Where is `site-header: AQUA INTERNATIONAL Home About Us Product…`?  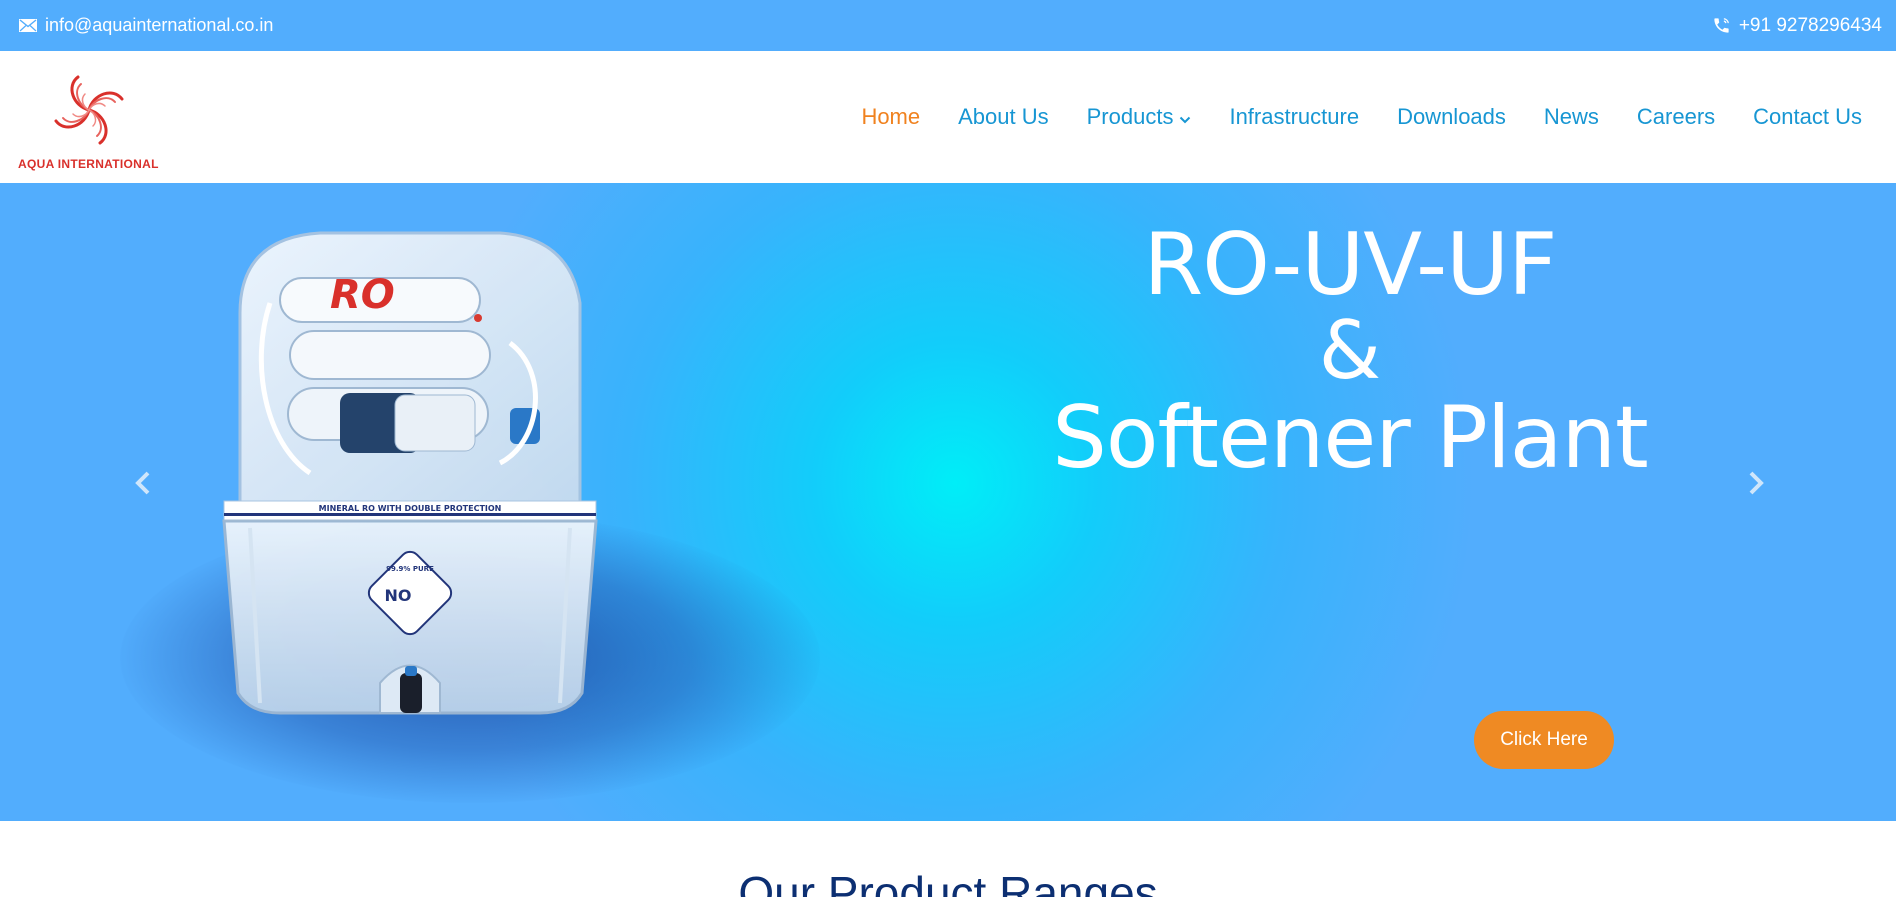 site-header: AQUA INTERNATIONAL Home About Us Product… is located at coordinates (948, 117).